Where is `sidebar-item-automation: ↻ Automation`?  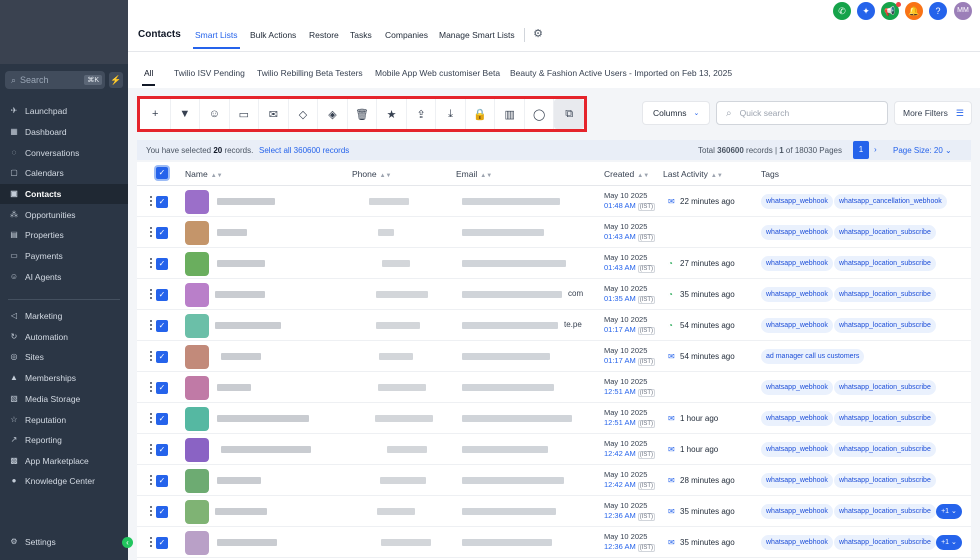 sidebar-item-automation: ↻ Automation is located at coordinates (64, 337).